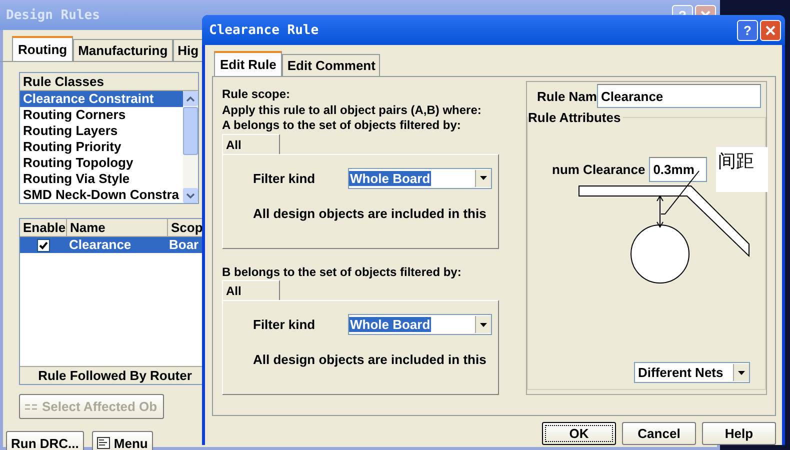  Describe the element at coordinates (248, 63) in the screenshot. I see `tab: Edit Rule` at that location.